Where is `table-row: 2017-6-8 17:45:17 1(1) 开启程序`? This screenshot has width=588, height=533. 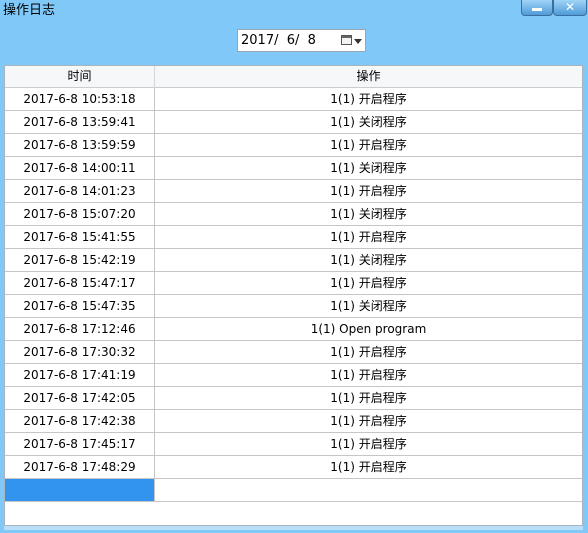 table-row: 2017-6-8 17:45:17 1(1) 开启程序 is located at coordinates (293, 444).